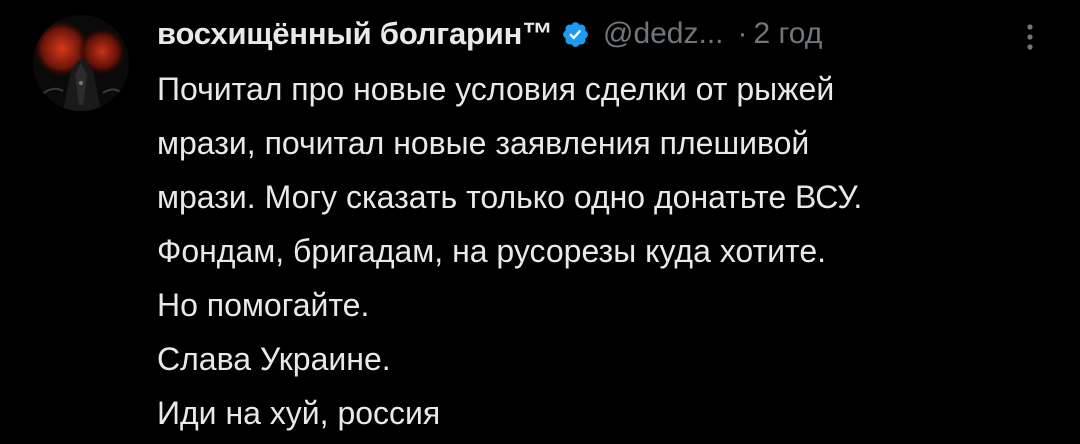 The image size is (1080, 444). What do you see at coordinates (788, 34) in the screenshot?
I see `post-timestamp: 2 год` at bounding box center [788, 34].